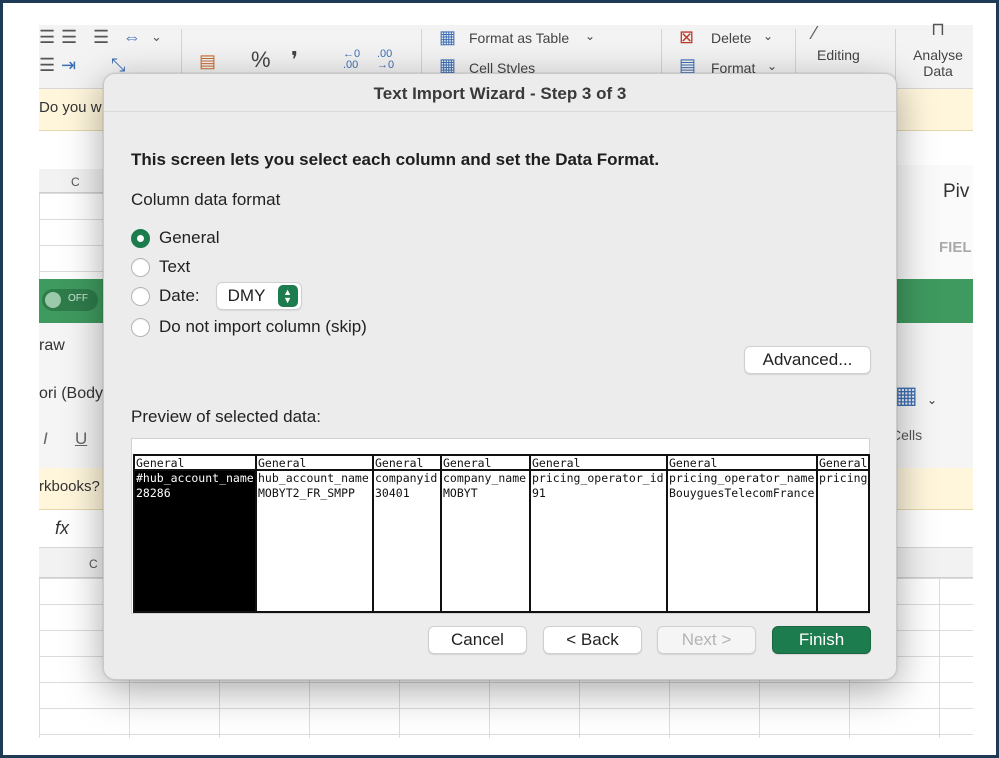  I want to click on preview-label: Preview of selected data:, so click(226, 416).